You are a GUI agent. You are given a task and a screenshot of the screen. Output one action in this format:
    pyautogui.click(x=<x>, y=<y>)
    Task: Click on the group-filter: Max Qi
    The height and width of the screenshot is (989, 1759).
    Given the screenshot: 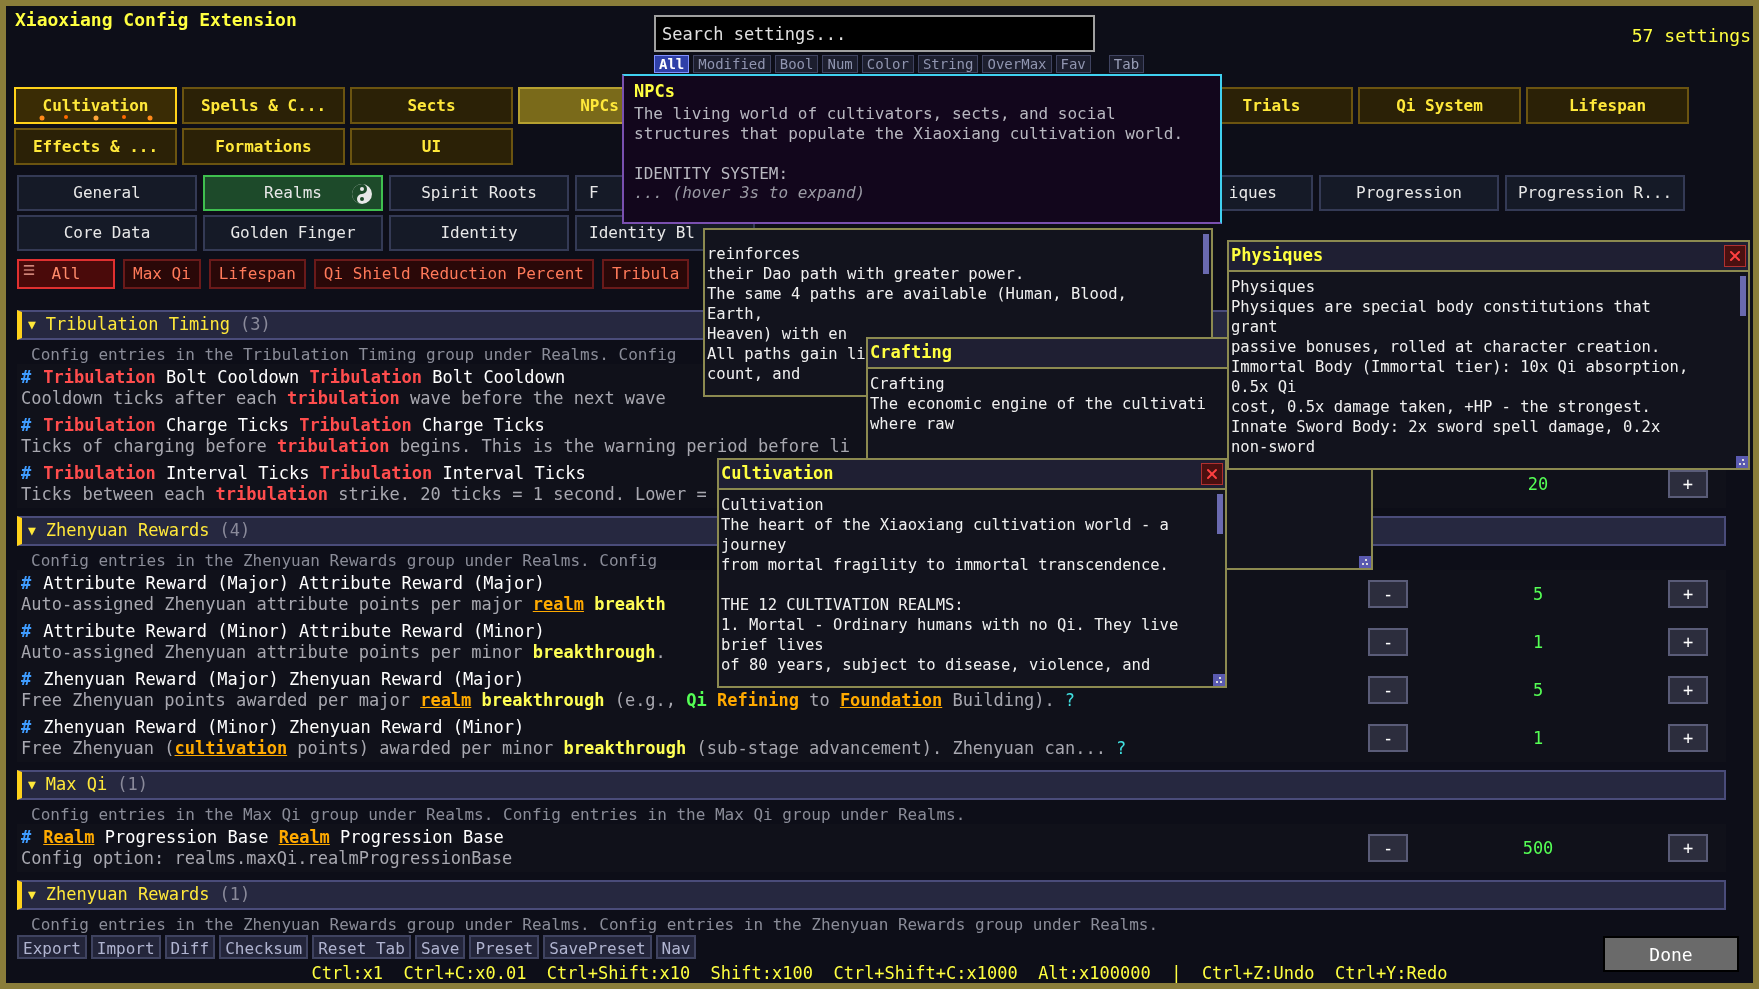 What is the action you would take?
    pyautogui.click(x=162, y=274)
    